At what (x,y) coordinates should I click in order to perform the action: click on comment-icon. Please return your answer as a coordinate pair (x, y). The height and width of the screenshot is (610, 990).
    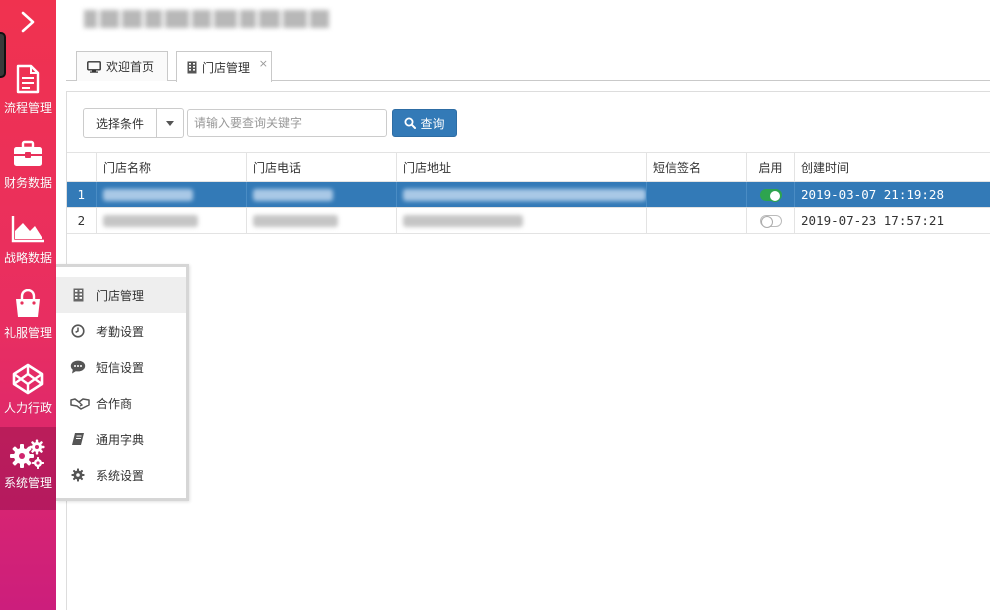
    Looking at the image, I should click on (78, 367).